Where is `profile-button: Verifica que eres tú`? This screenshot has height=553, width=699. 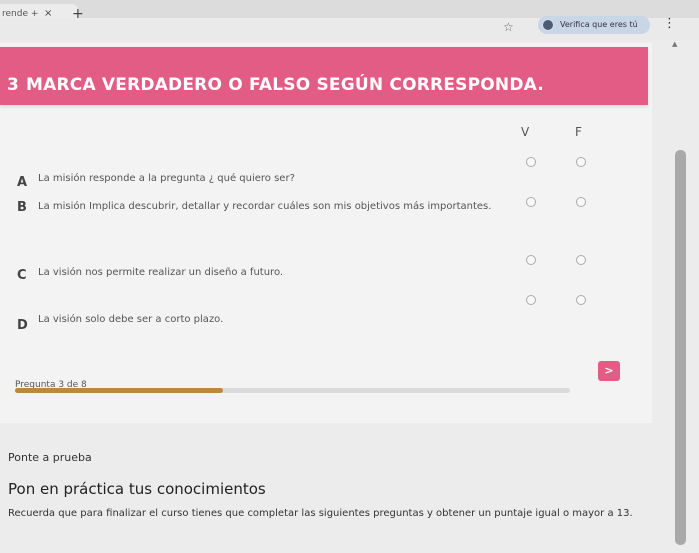
profile-button: Verifica que eres tú is located at coordinates (594, 25).